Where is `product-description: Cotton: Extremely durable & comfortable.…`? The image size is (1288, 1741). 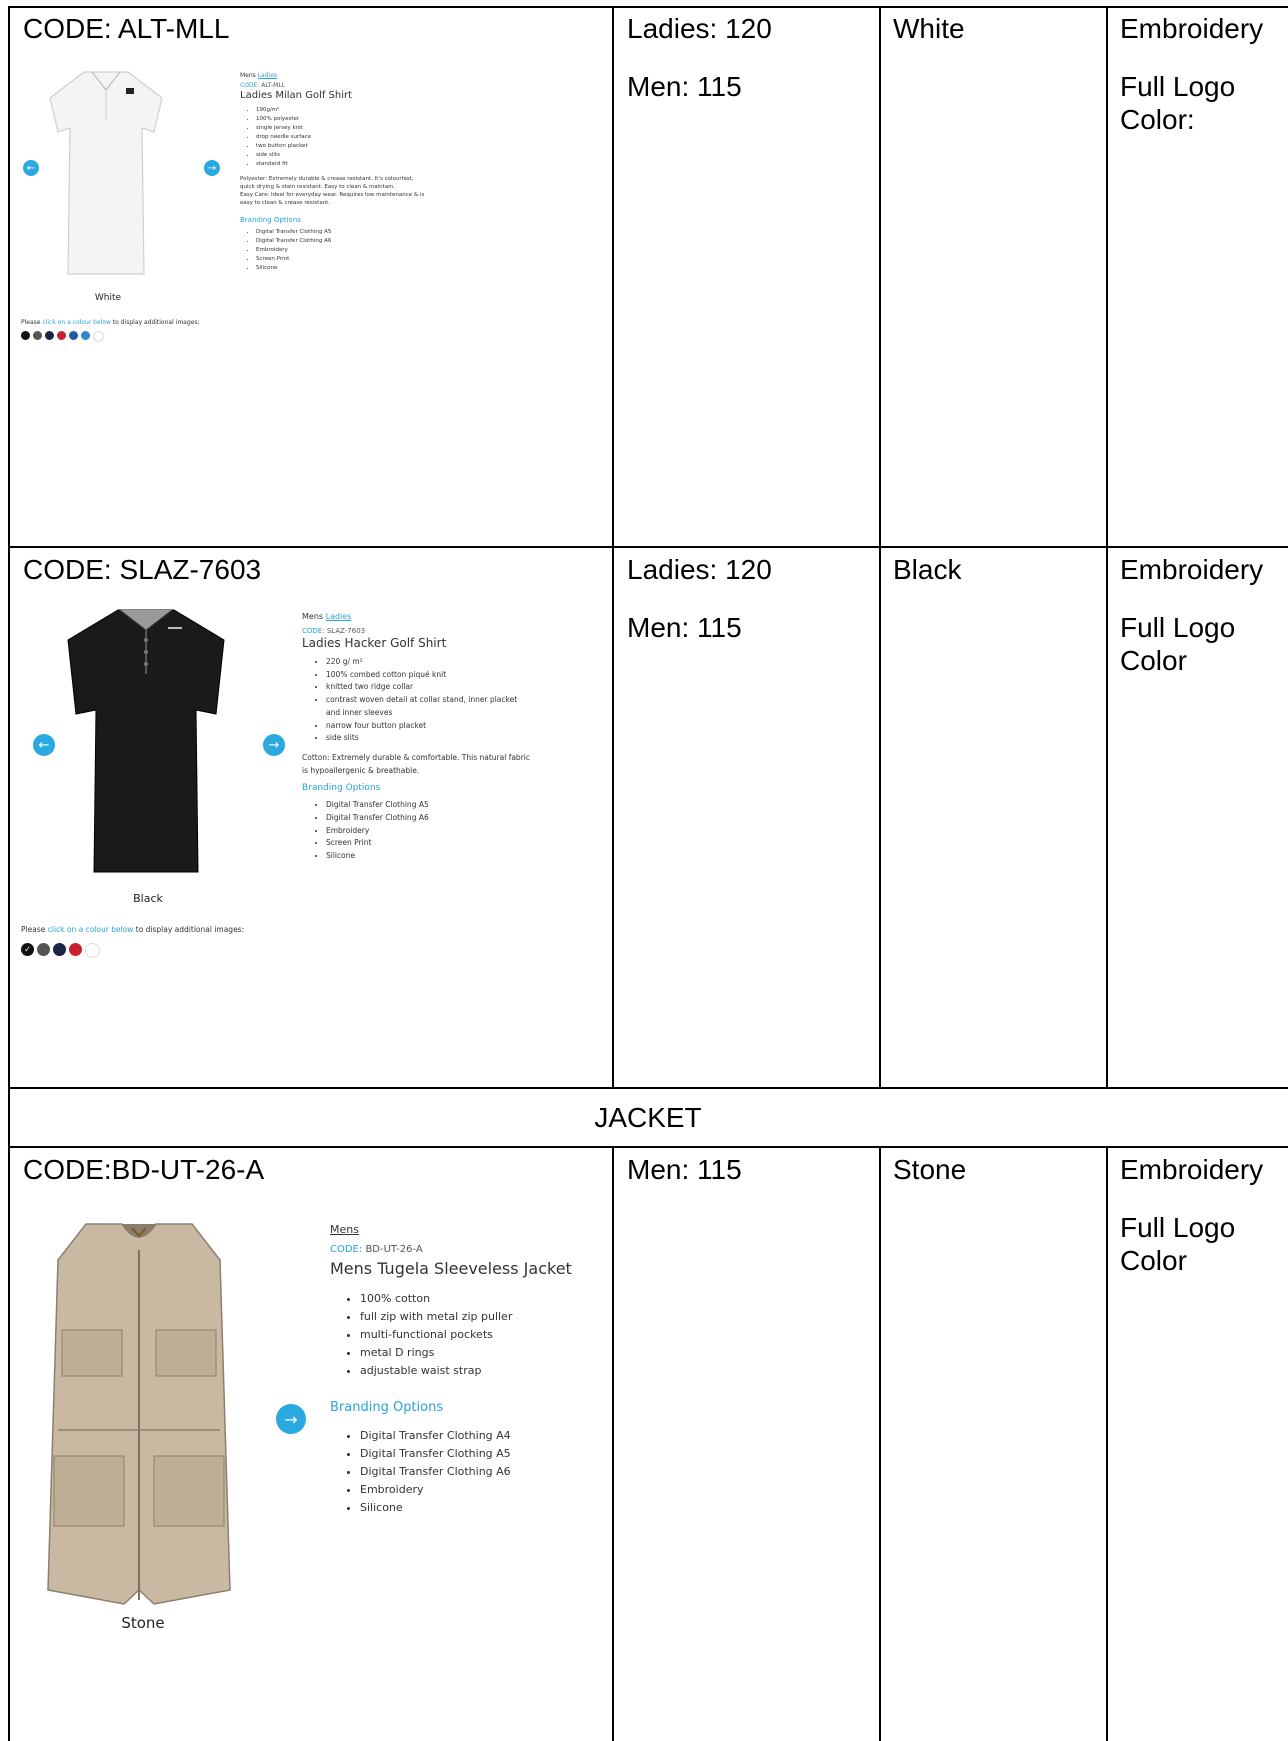
product-description: Cotton: Extremely durable & comfortable.… is located at coordinates (416, 763).